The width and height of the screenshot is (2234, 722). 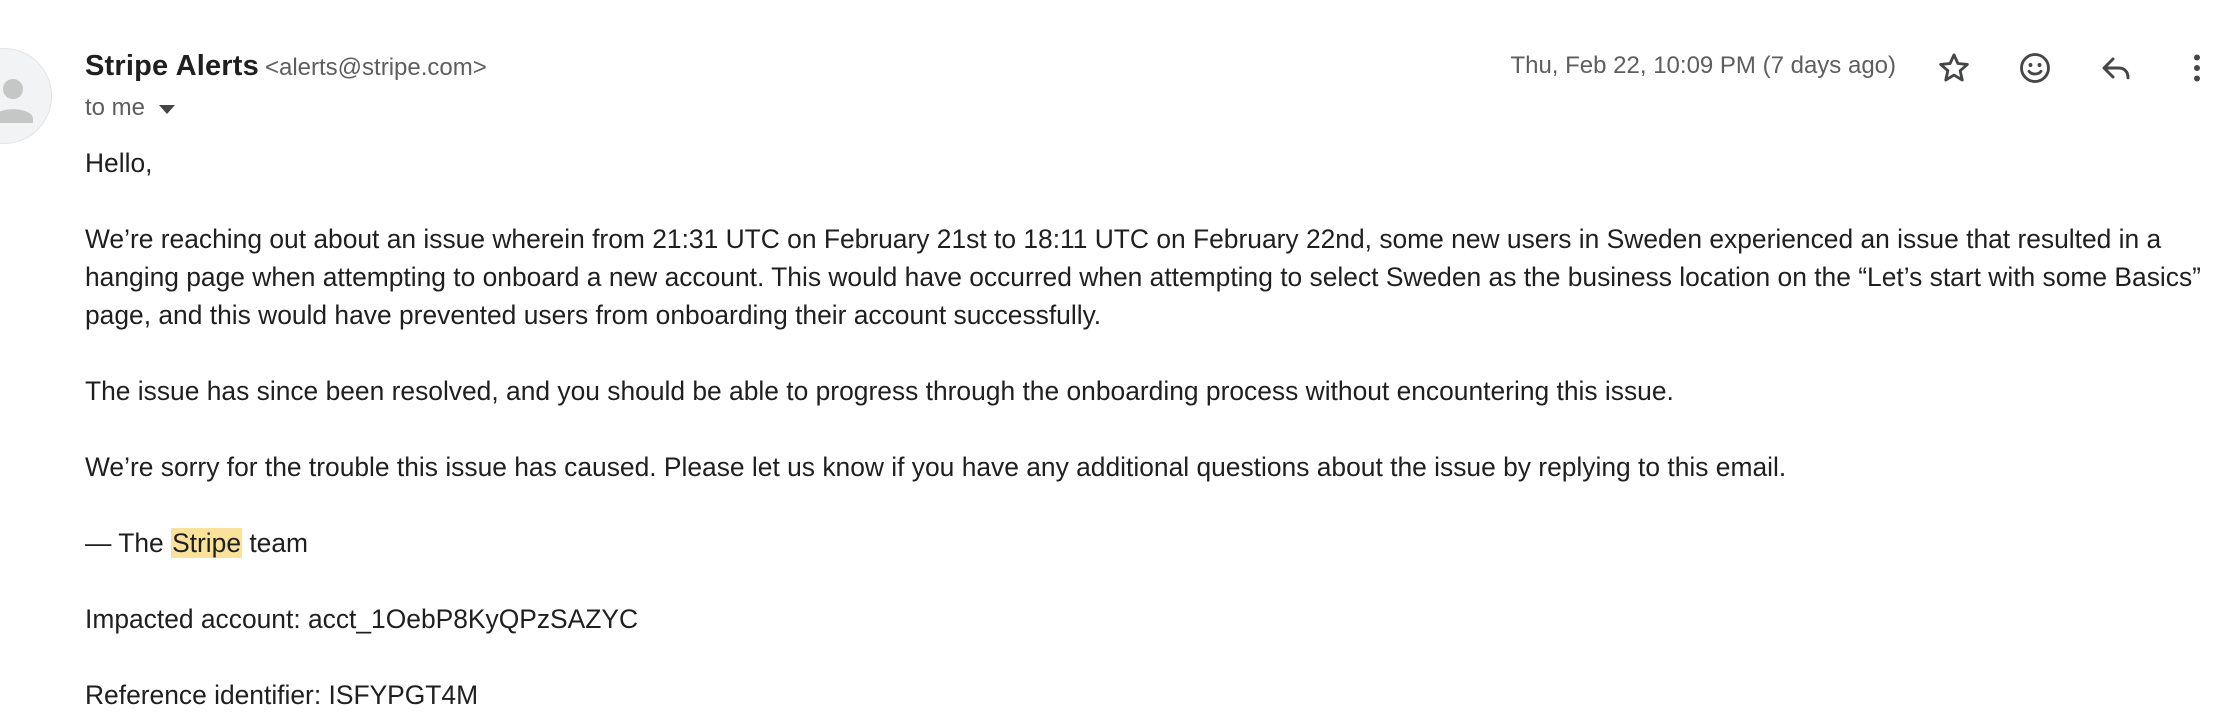 I want to click on emoji-icon, so click(x=2035, y=68).